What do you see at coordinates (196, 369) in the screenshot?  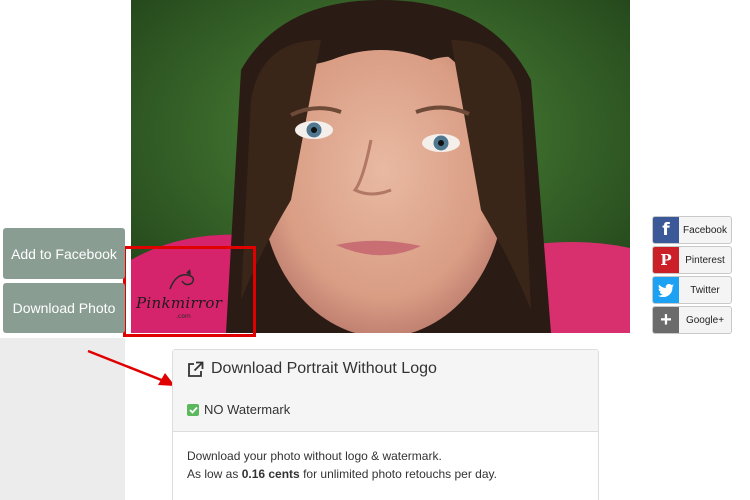 I see `external-link-icon` at bounding box center [196, 369].